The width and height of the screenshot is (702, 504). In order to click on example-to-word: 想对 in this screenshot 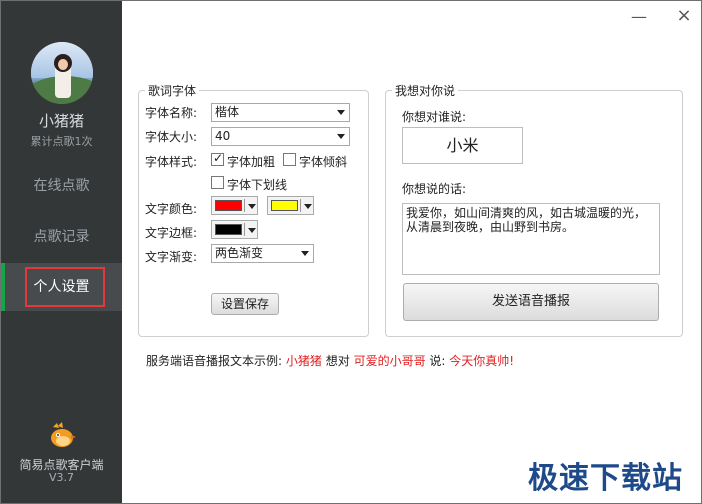, I will do `click(337, 361)`.